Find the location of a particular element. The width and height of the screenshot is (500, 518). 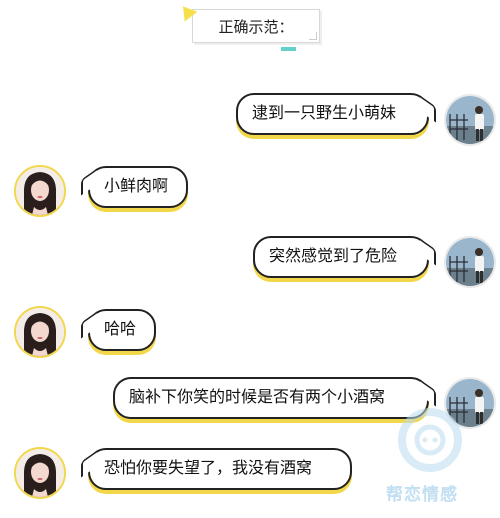

watermark-logo-icon is located at coordinates (430, 440).